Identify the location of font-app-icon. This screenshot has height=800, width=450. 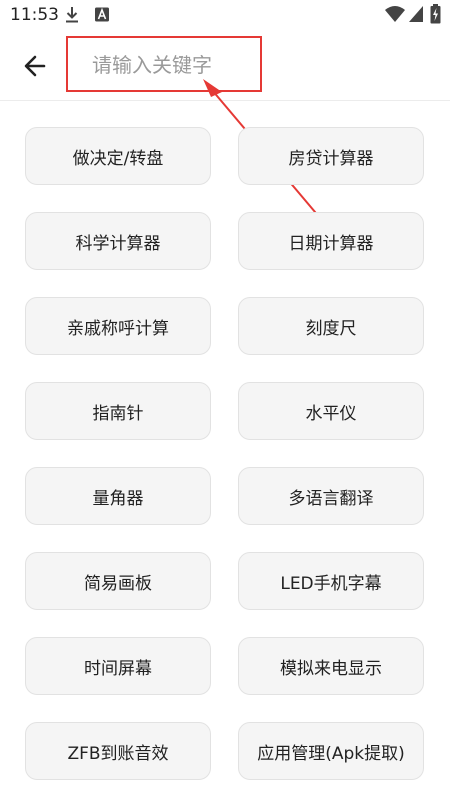
(102, 14).